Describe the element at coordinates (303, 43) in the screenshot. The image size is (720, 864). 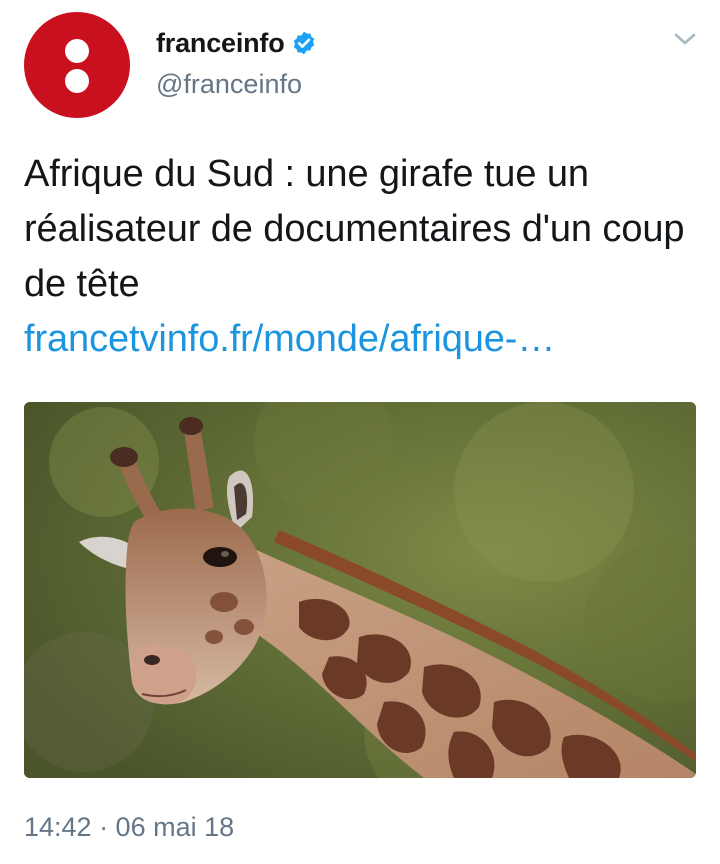
I see `verified-badge-icon` at that location.